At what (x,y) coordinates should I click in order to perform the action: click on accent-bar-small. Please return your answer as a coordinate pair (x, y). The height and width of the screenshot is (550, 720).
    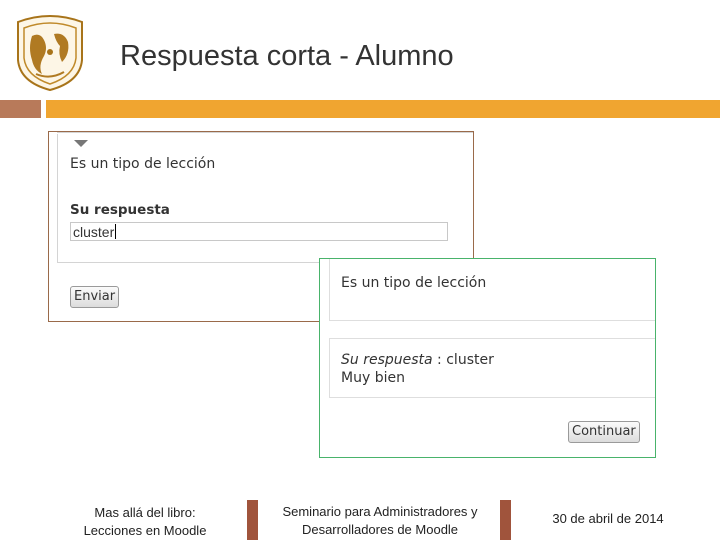
    Looking at the image, I should click on (20, 109).